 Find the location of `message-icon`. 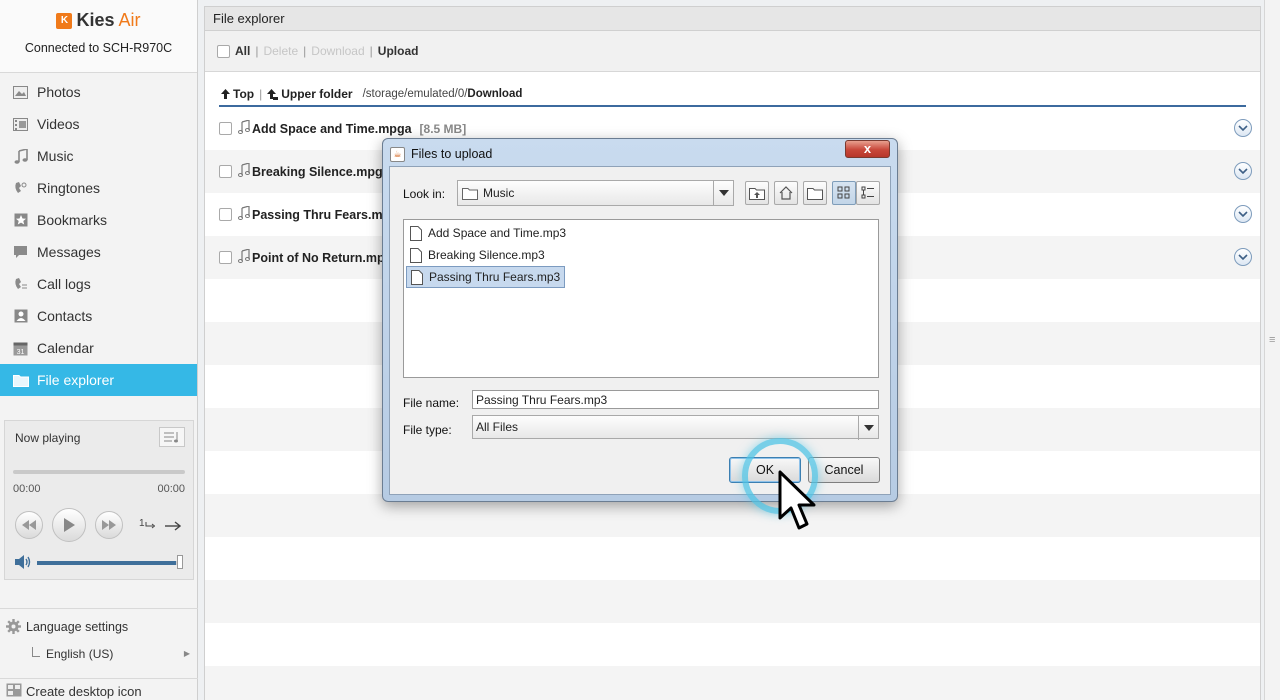

message-icon is located at coordinates (20, 252).